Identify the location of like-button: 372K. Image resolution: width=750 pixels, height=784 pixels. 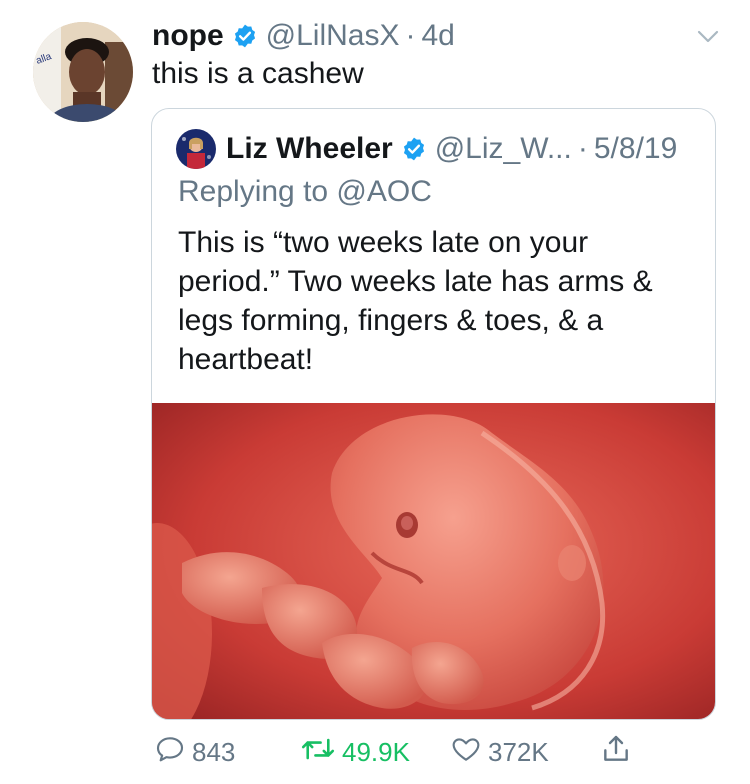
(499, 752).